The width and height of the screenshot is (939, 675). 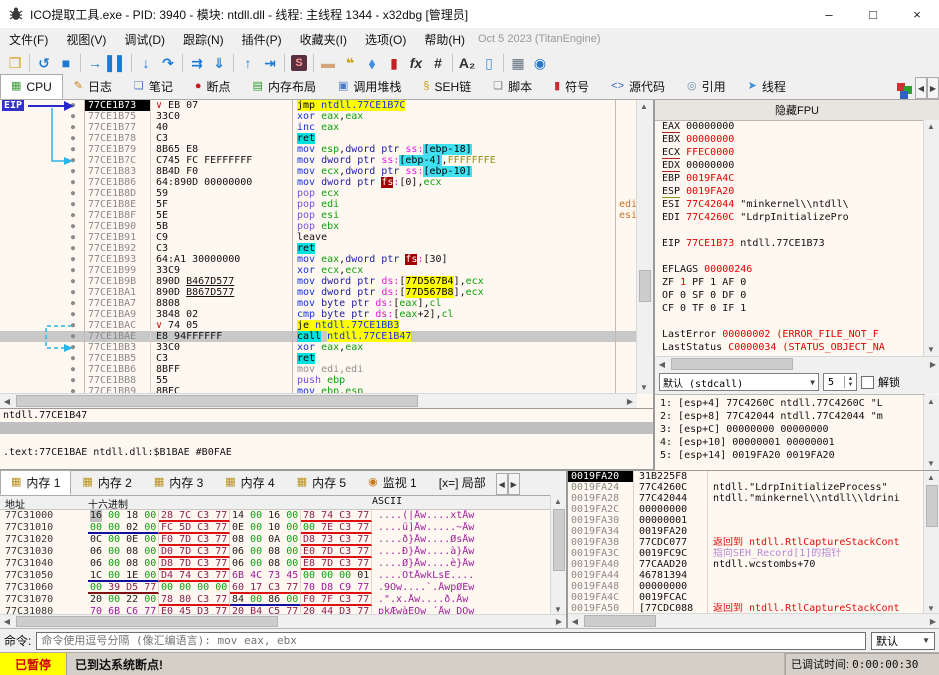 What do you see at coordinates (501, 484) in the screenshot?
I see `dump-tab-scroll-left: ◀` at bounding box center [501, 484].